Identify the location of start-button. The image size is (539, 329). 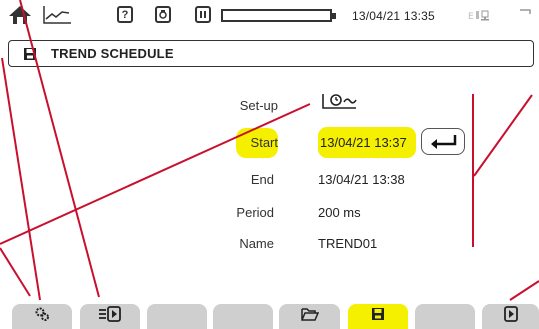
(510, 316).